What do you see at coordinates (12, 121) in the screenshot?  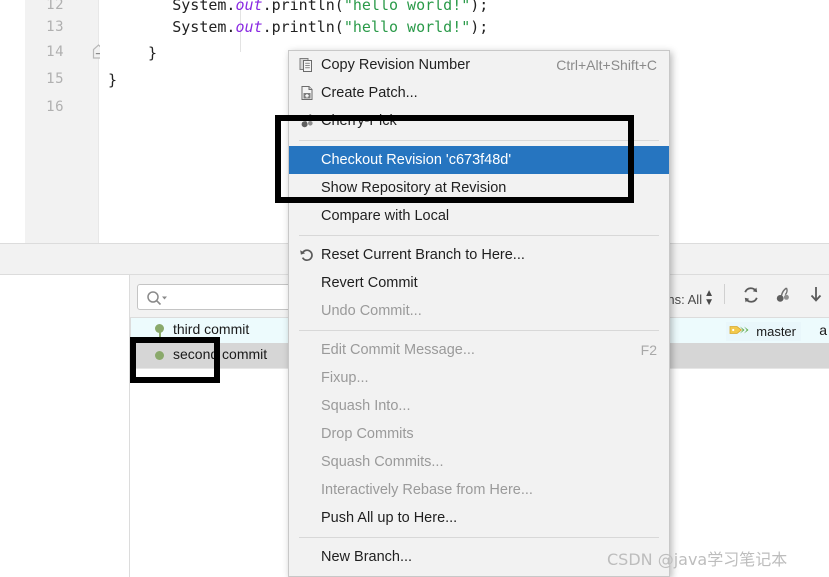 I see `editor-left-margin` at bounding box center [12, 121].